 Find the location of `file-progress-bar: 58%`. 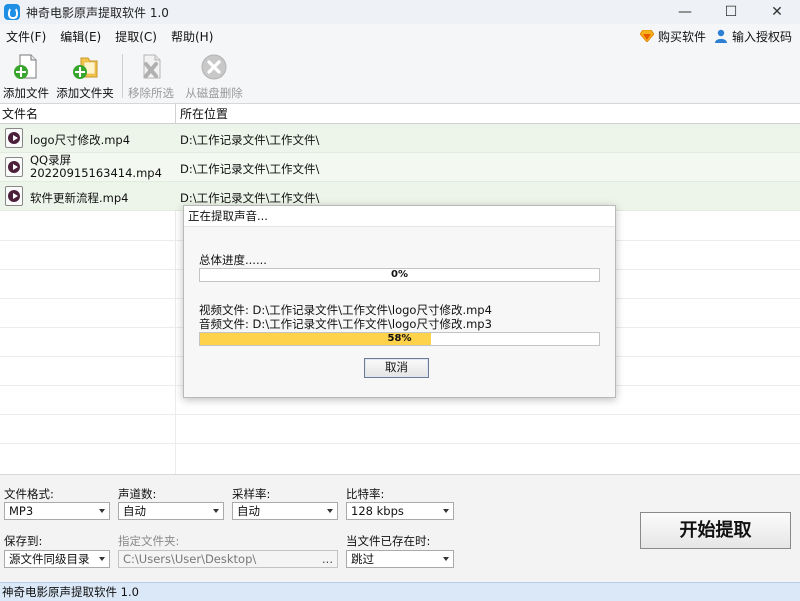

file-progress-bar: 58% is located at coordinates (399, 339).